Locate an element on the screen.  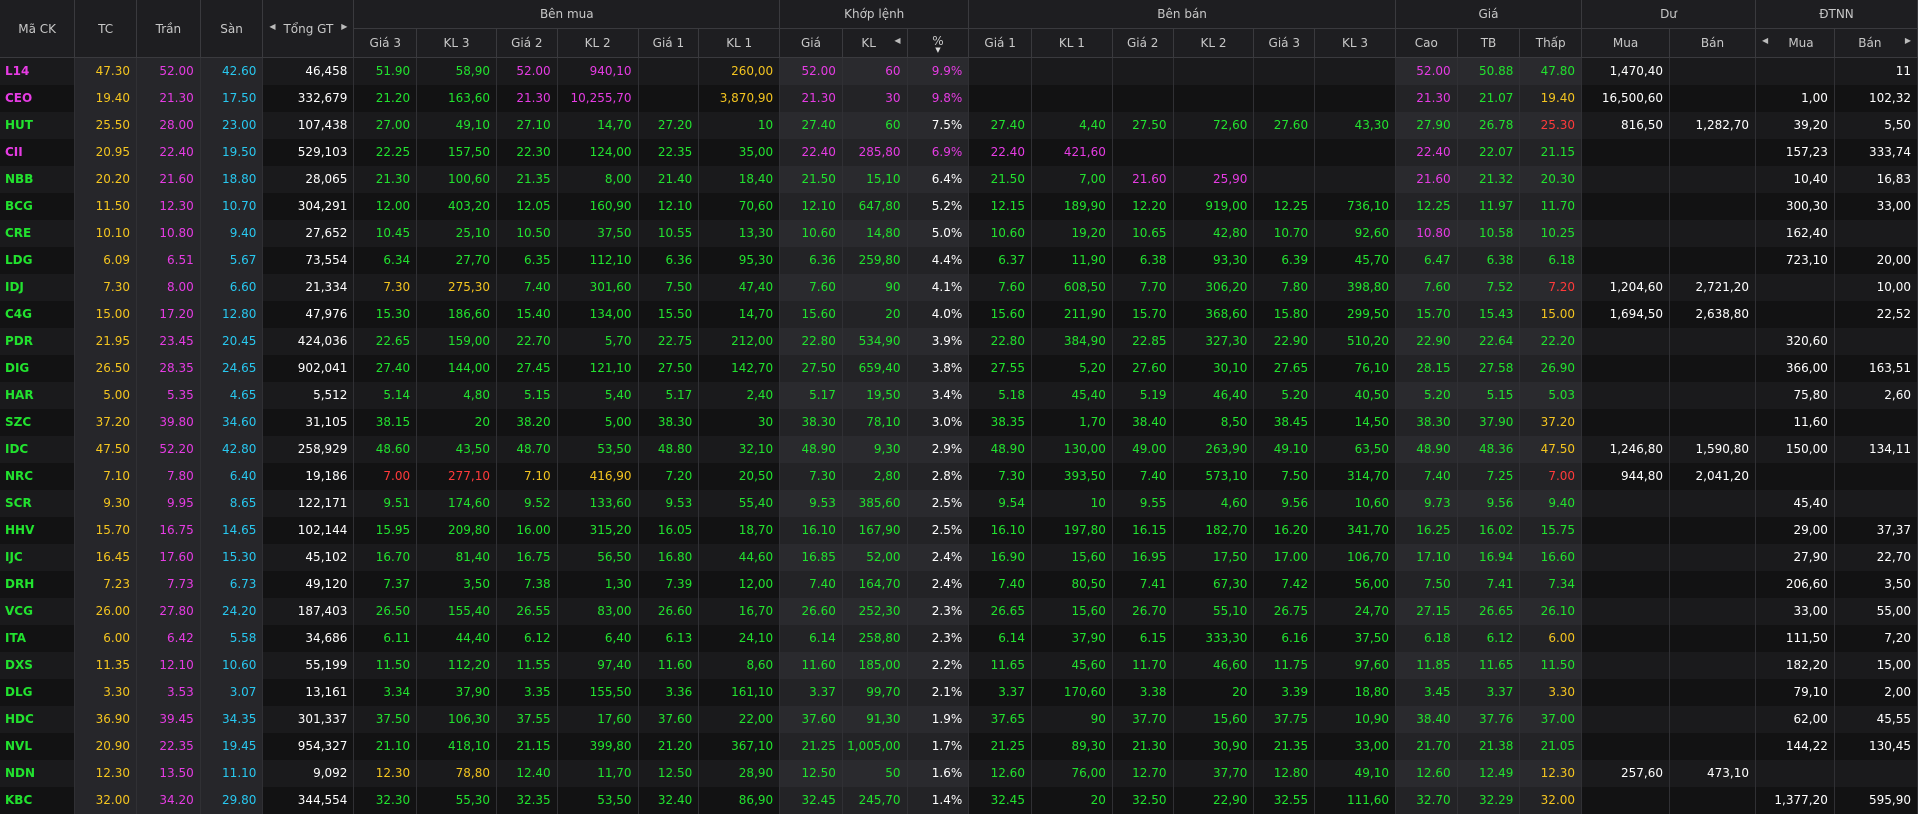
match-vol-cell: 245,70 is located at coordinates (875, 800).